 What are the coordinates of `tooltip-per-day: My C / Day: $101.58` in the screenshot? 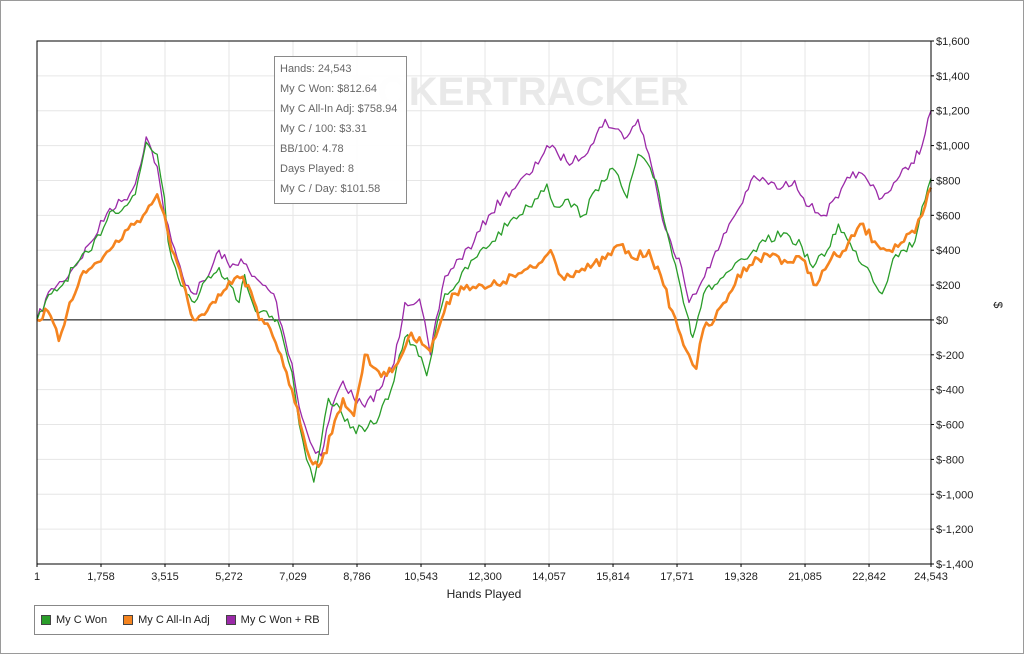 It's located at (330, 189).